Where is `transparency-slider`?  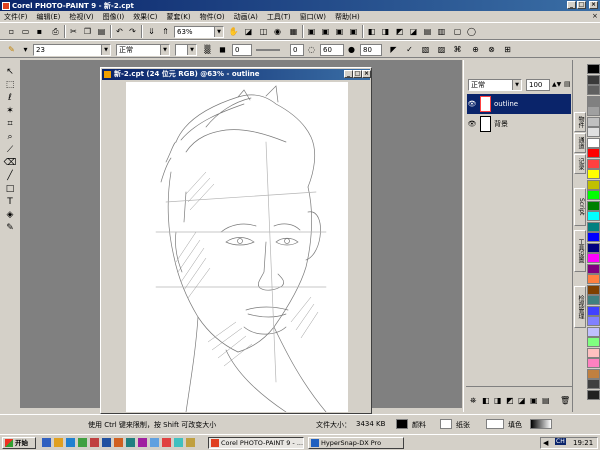
transparency-slider is located at coordinates (268, 50).